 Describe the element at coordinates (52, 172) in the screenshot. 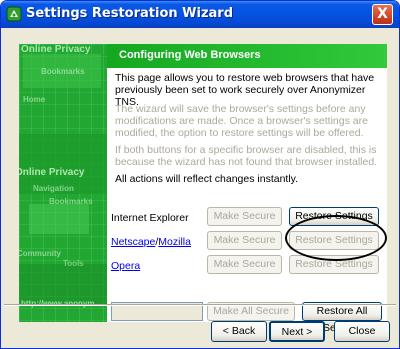

I see `banner-text-4: Online Privacy` at that location.